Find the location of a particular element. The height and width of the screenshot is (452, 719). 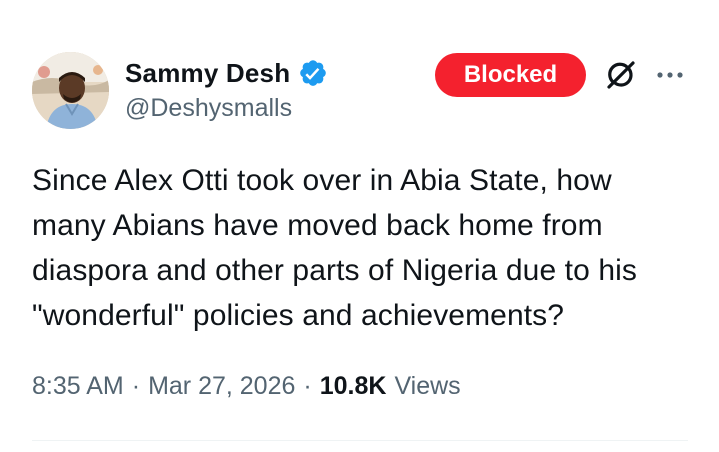

views-count: 10.8K is located at coordinates (353, 386).